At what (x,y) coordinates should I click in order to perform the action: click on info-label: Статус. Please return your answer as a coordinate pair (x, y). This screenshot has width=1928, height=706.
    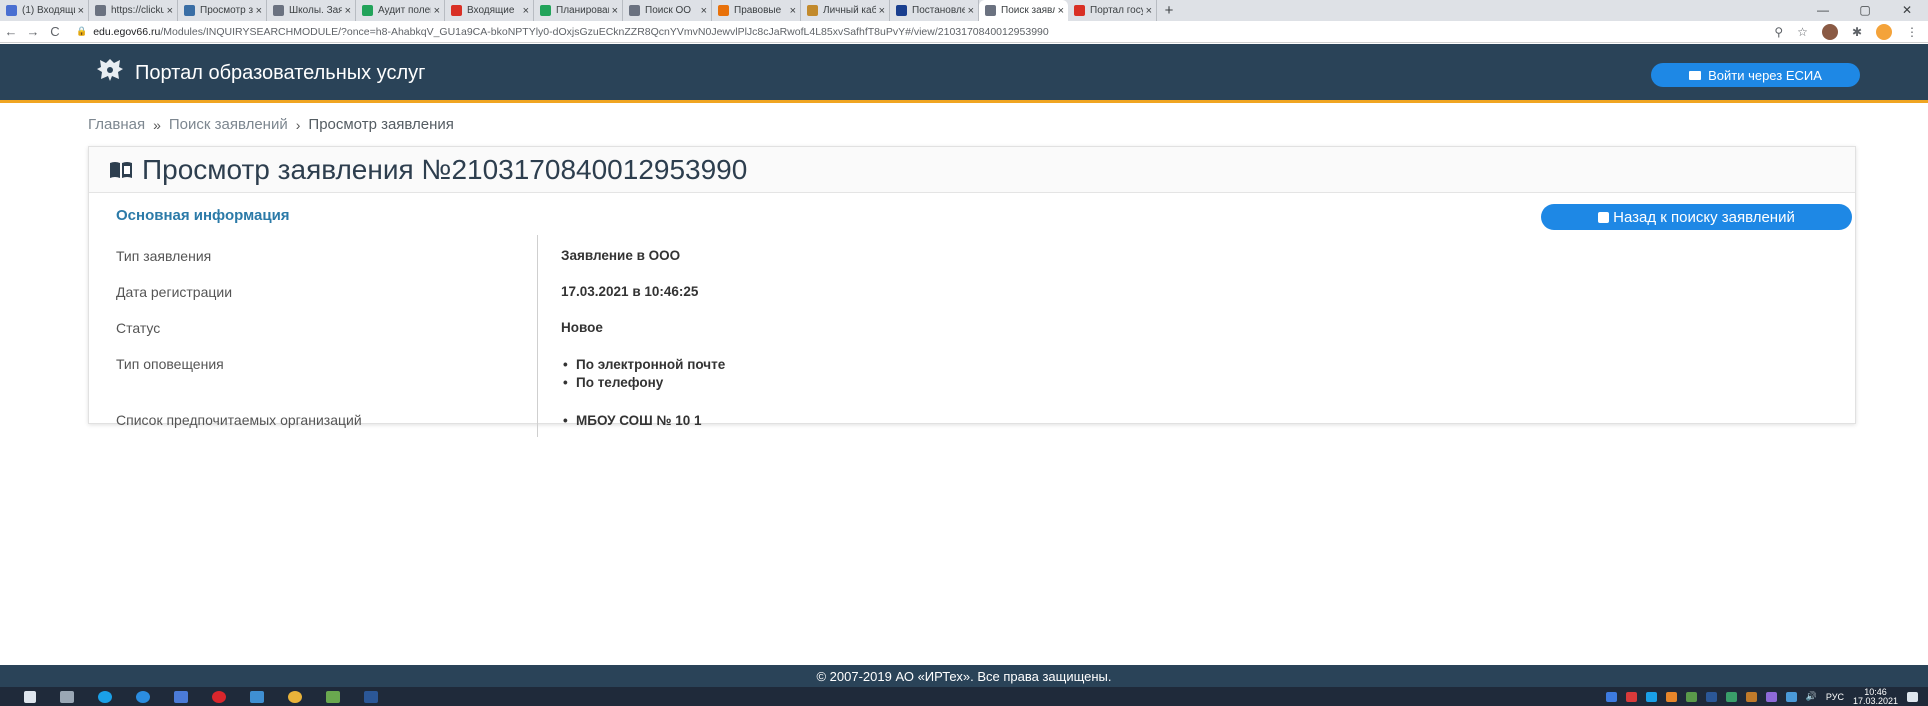
    Looking at the image, I should click on (327, 325).